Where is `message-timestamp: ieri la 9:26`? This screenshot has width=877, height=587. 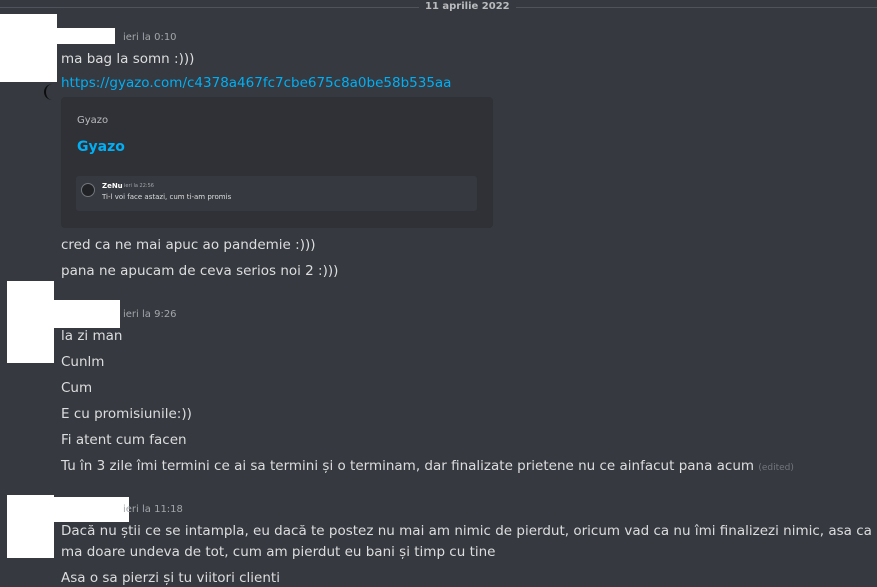
message-timestamp: ieri la 9:26 is located at coordinates (150, 314).